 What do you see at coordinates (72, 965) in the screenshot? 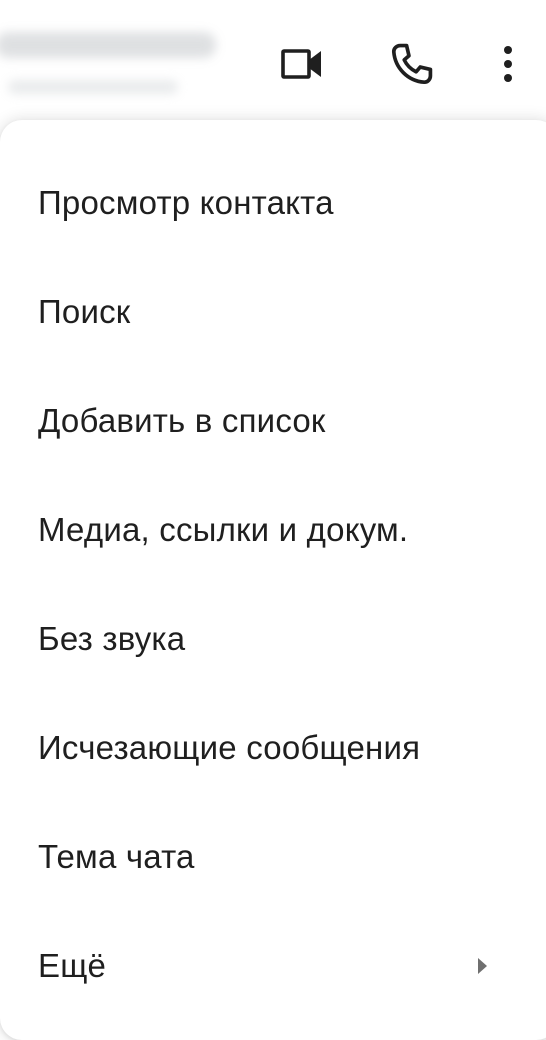
I see `menu-item-label: Ещё` at bounding box center [72, 965].